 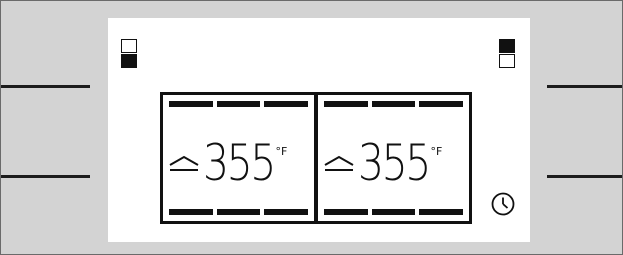 What do you see at coordinates (503, 204) in the screenshot?
I see `clock-icon` at bounding box center [503, 204].